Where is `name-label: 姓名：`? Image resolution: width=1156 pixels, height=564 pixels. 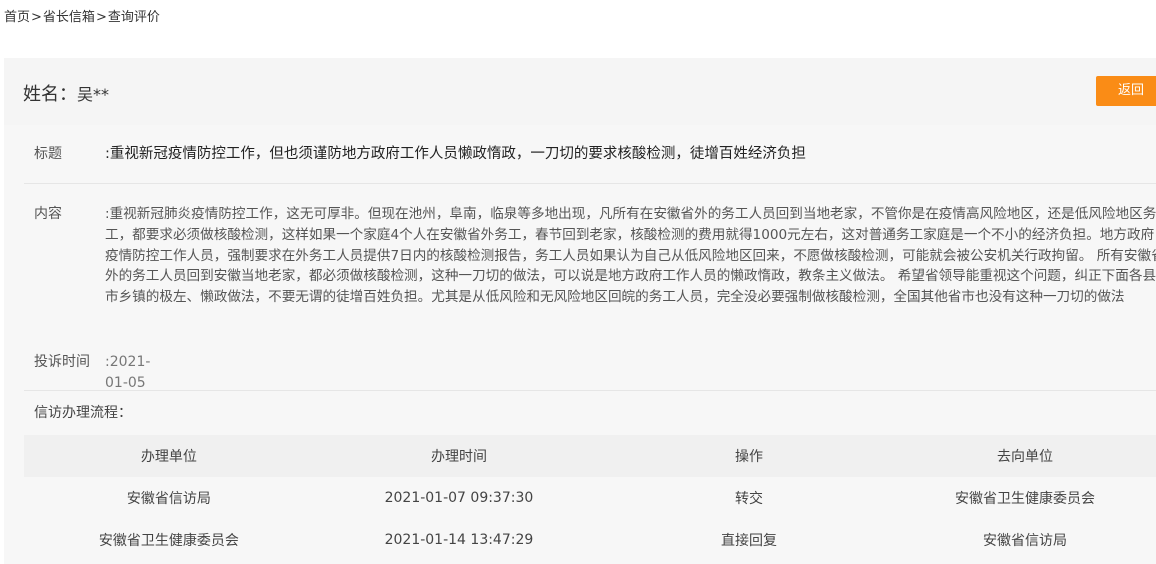
name-label: 姓名： is located at coordinates (50, 94).